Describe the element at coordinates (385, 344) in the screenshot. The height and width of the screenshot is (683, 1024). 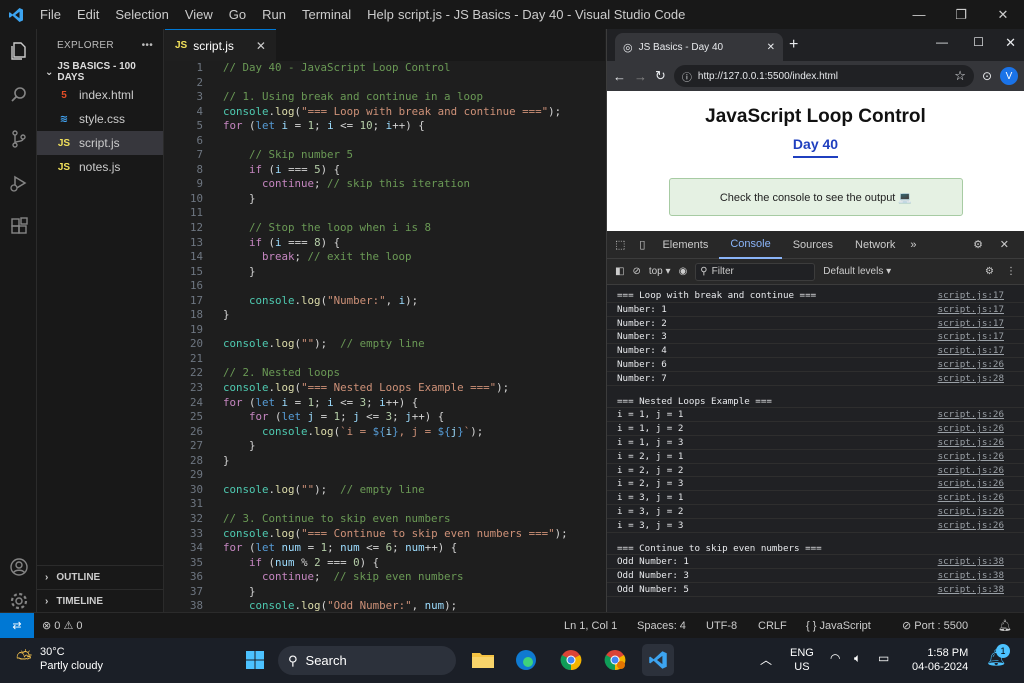
I see `code-line: 20 console.log(""); // empty line` at that location.